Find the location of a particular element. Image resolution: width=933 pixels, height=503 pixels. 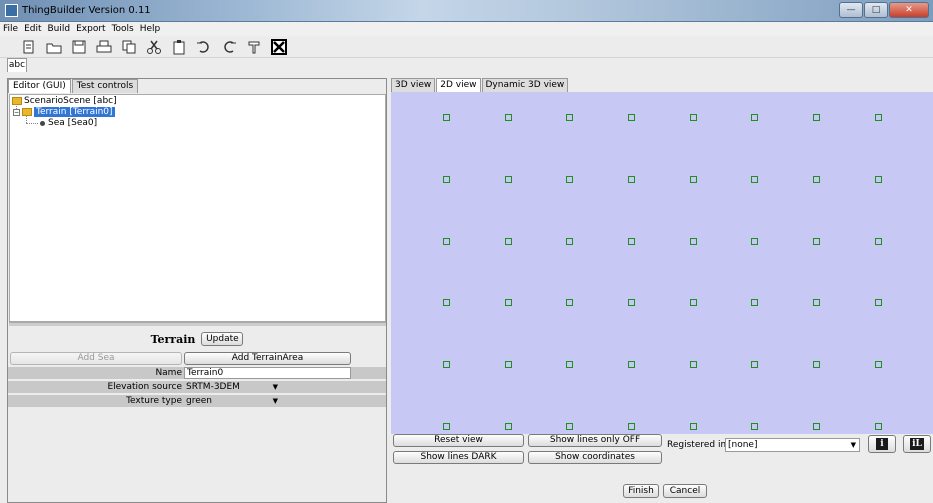

open-folder-icon is located at coordinates (54, 47).